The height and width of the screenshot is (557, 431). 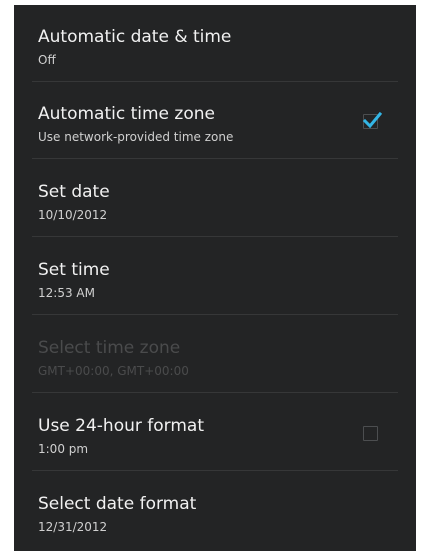 I want to click on setting-title: Automatic time zone, so click(x=126, y=114).